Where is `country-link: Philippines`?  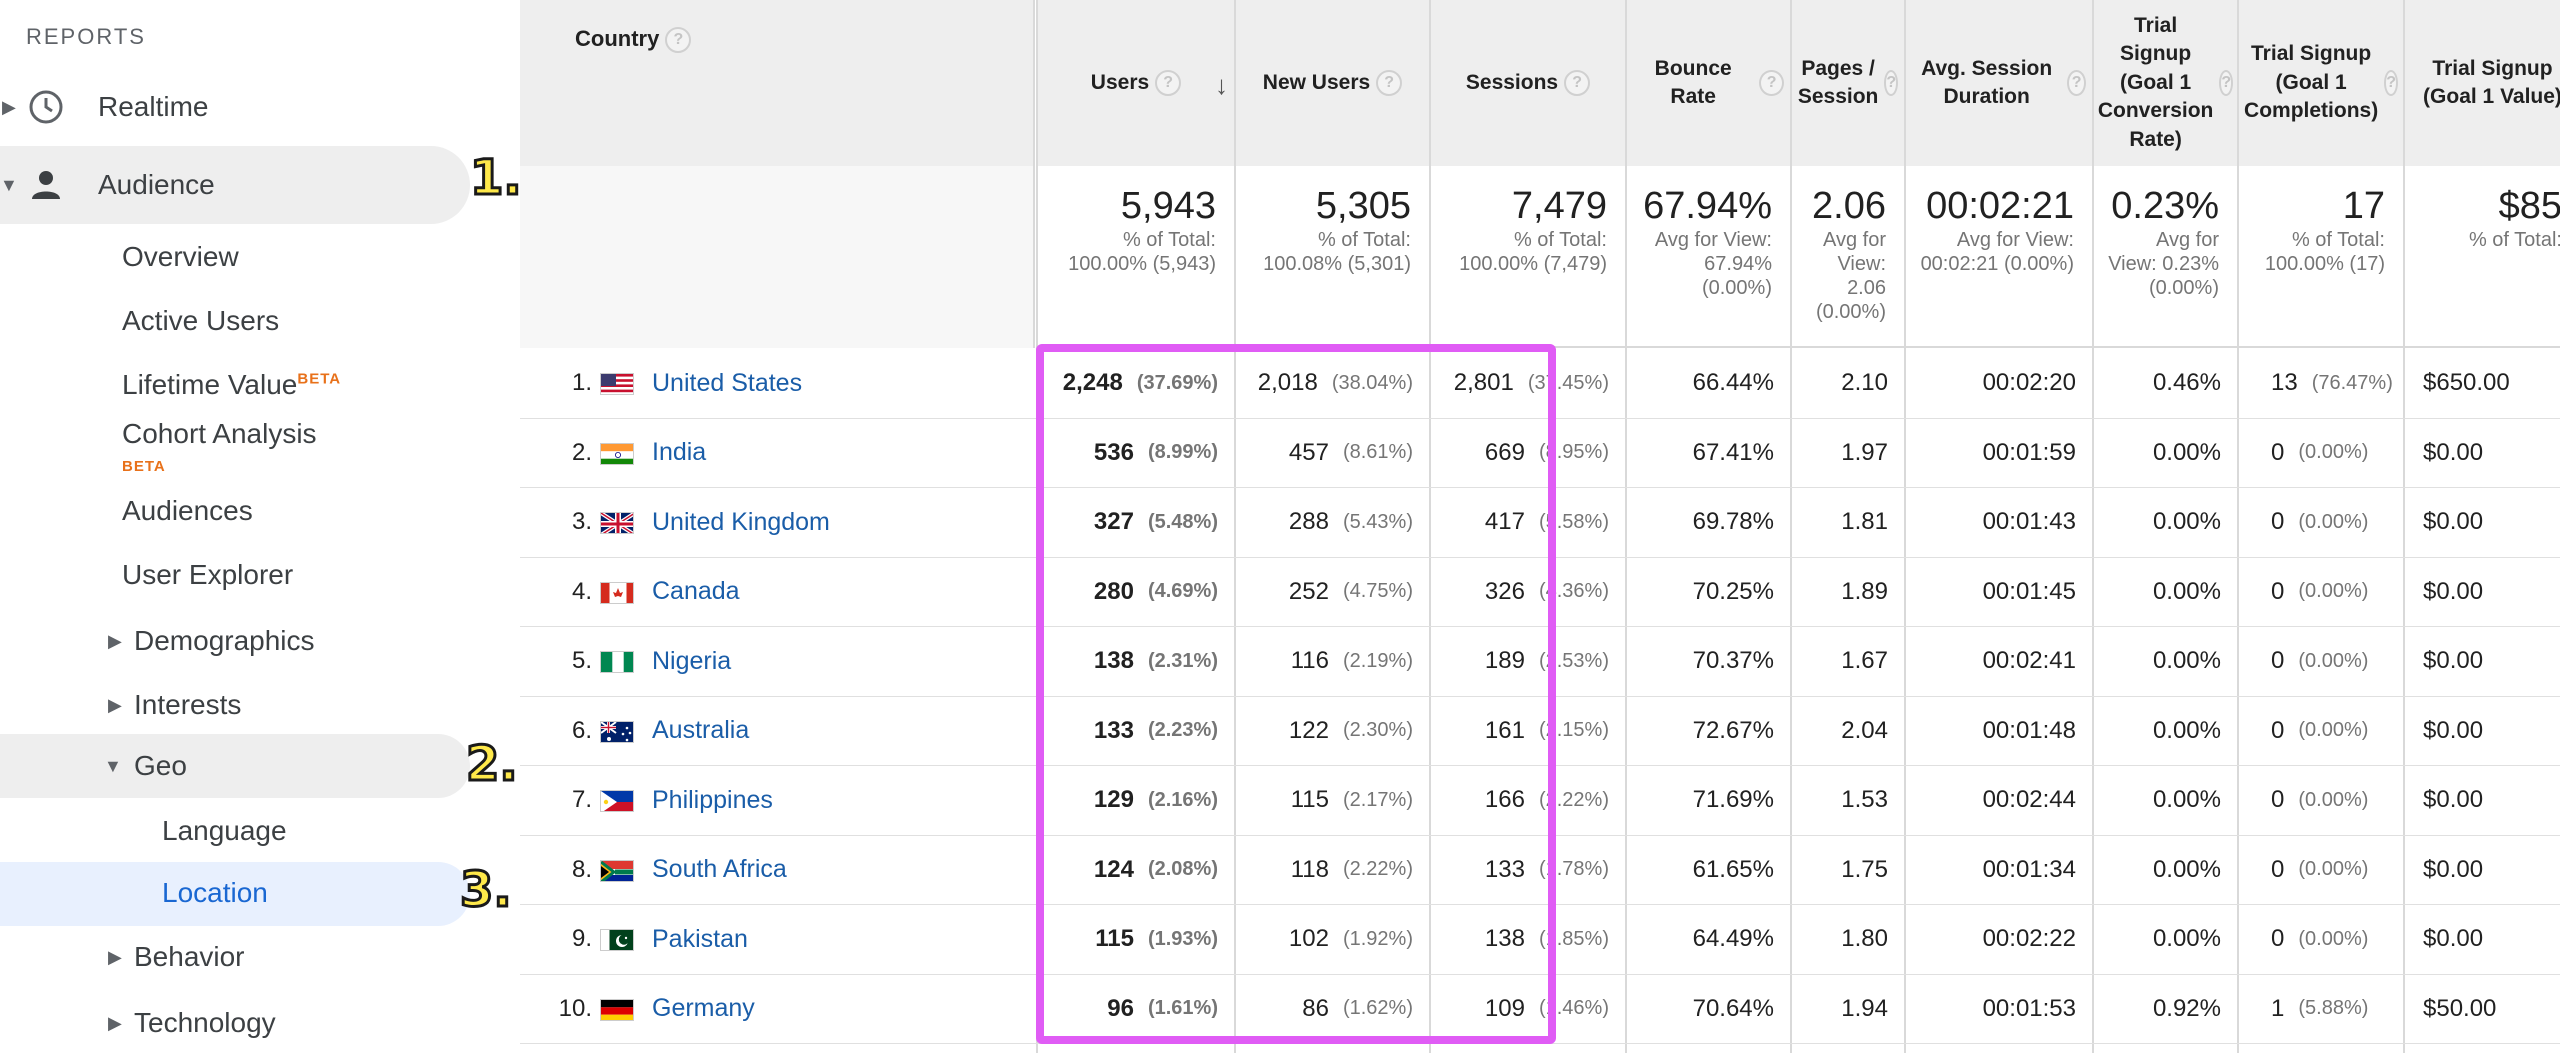 country-link: Philippines is located at coordinates (712, 800).